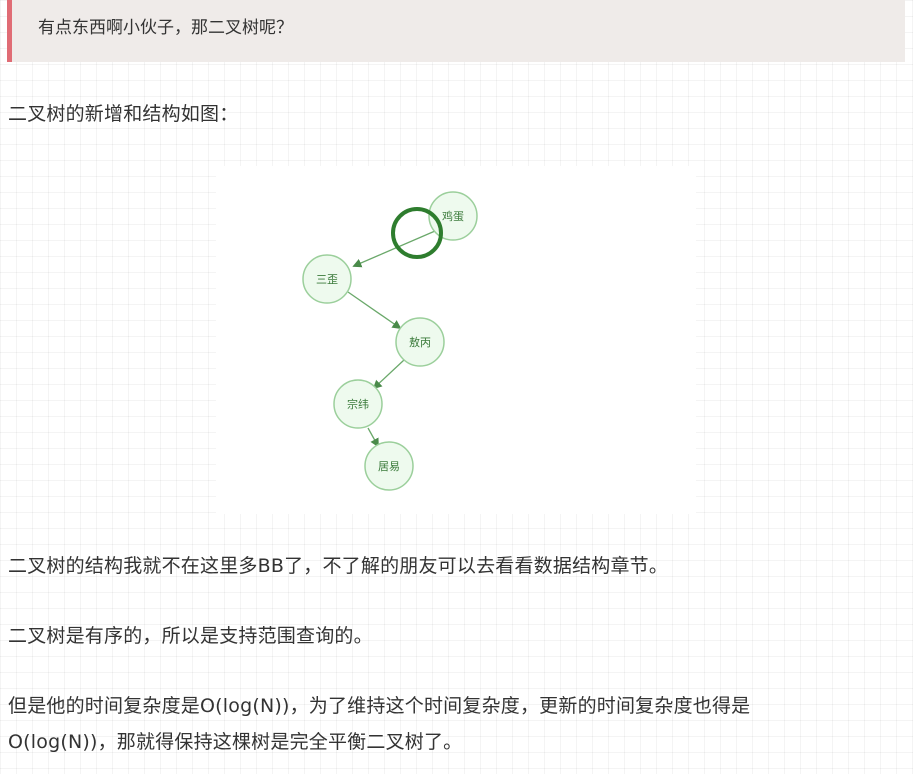 Image resolution: width=913 pixels, height=774 pixels. What do you see at coordinates (338, 566) in the screenshot?
I see `paragraph-structure: 二叉树的结构我就不在这里多BB了，不了解的朋友可以去看看数据结构章节。` at bounding box center [338, 566].